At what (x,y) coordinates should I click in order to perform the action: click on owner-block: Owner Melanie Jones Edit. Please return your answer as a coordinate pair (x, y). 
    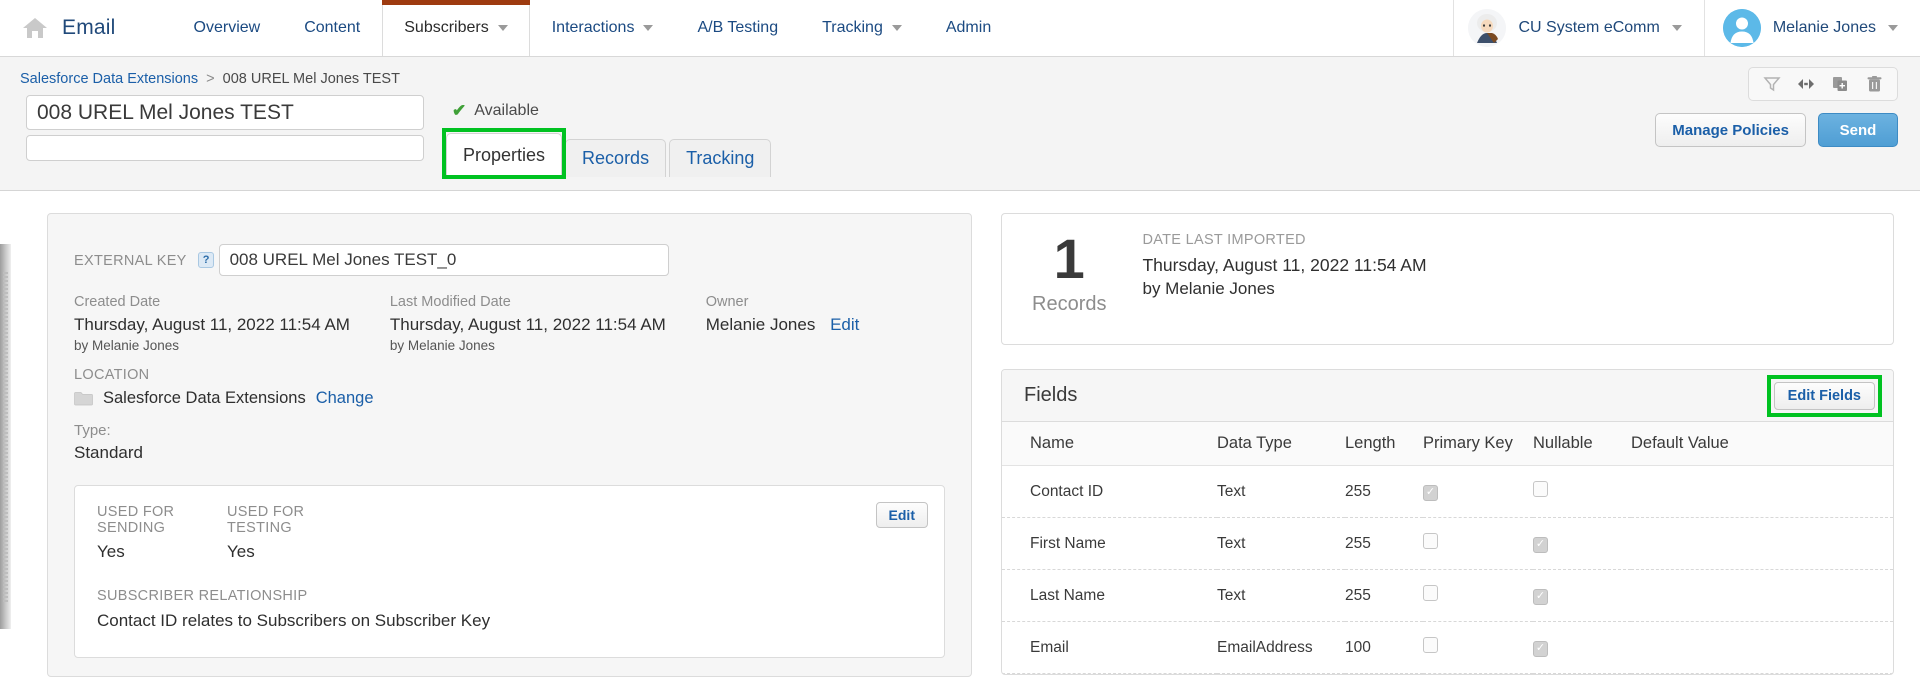
    Looking at the image, I should click on (825, 323).